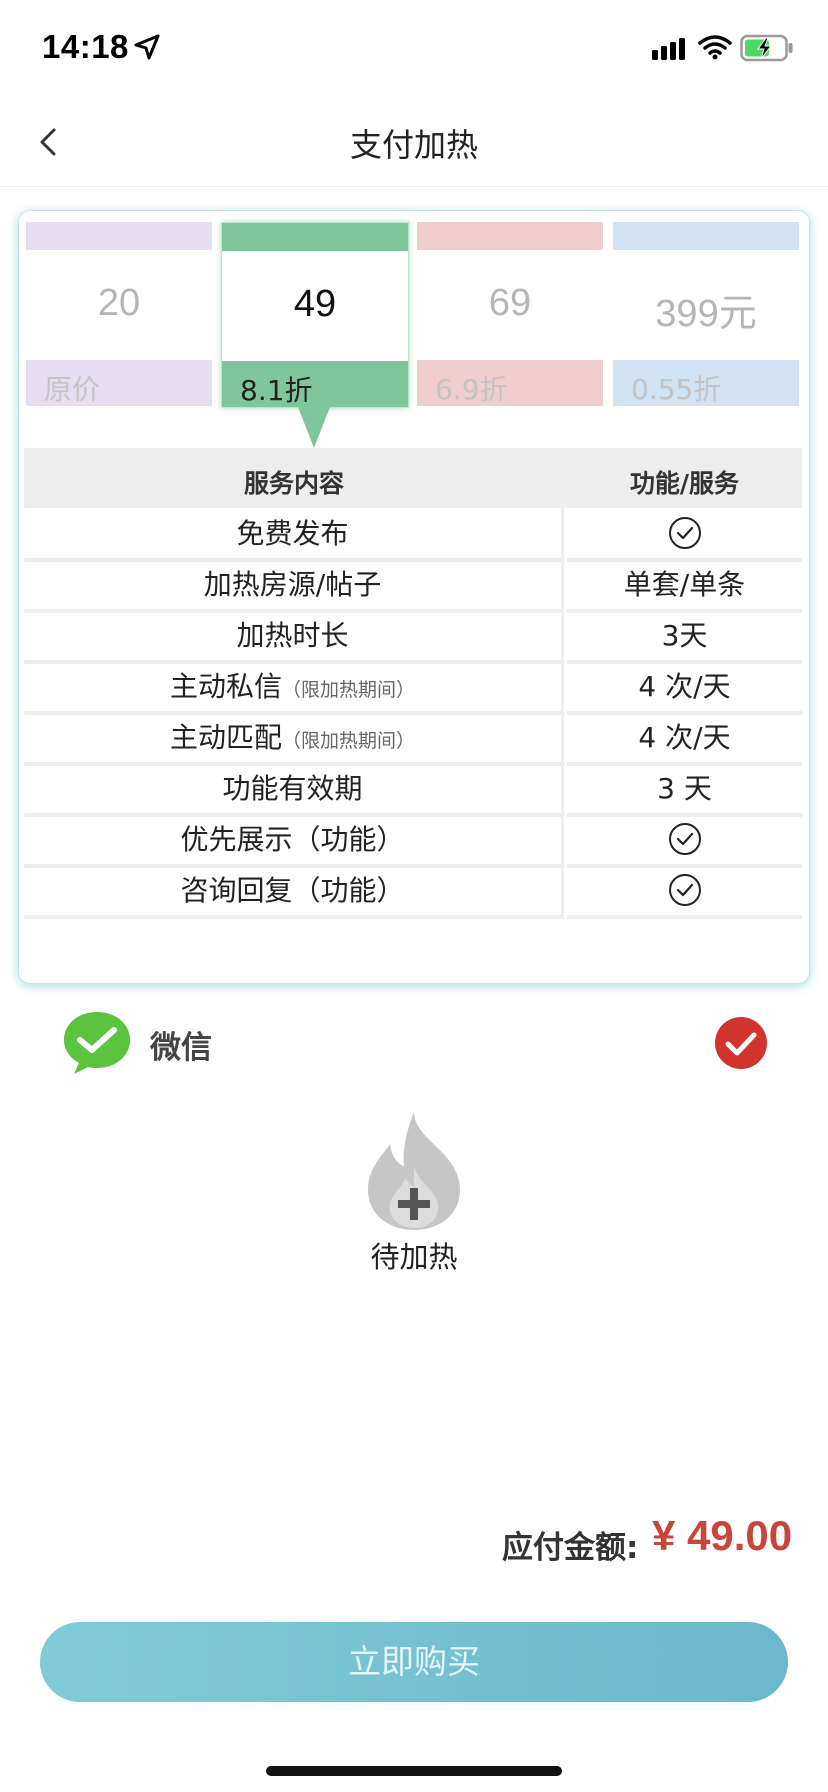  I want to click on tier-option-399: 399元 0.55折, so click(706, 314).